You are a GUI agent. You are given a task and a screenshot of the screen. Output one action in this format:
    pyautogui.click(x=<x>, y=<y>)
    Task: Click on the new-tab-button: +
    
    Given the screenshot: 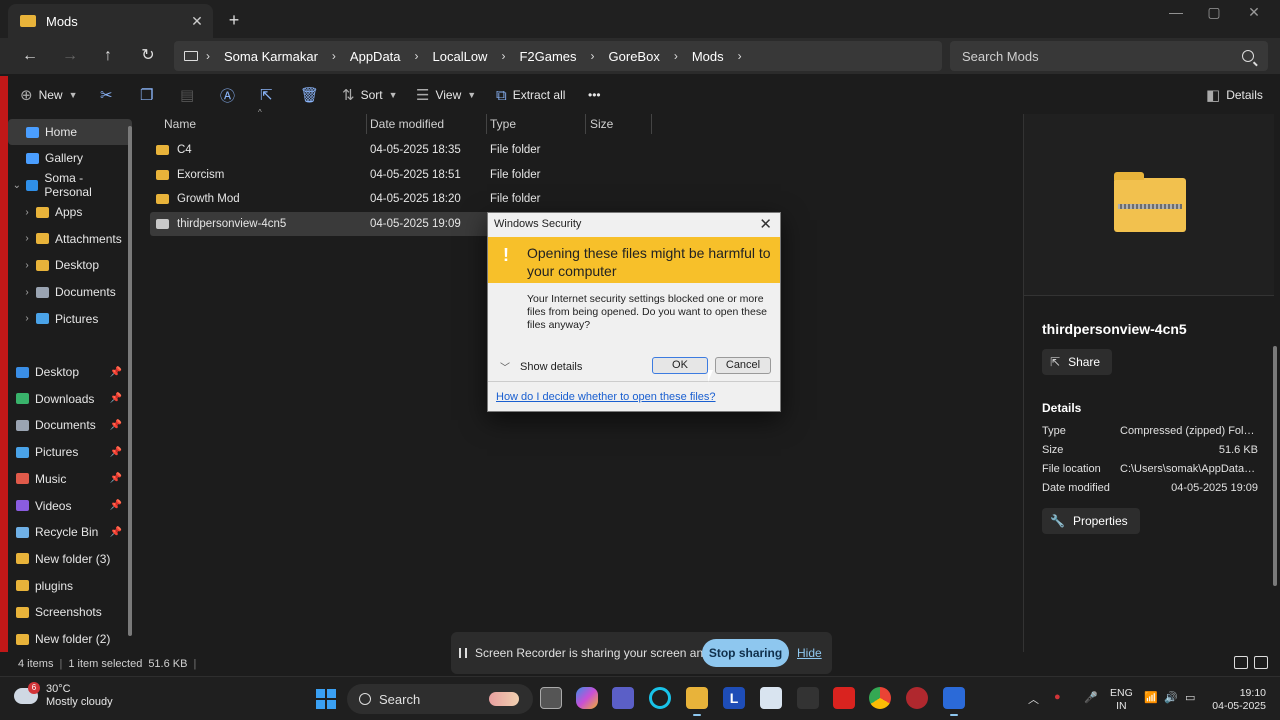 What is the action you would take?
    pyautogui.click(x=234, y=20)
    